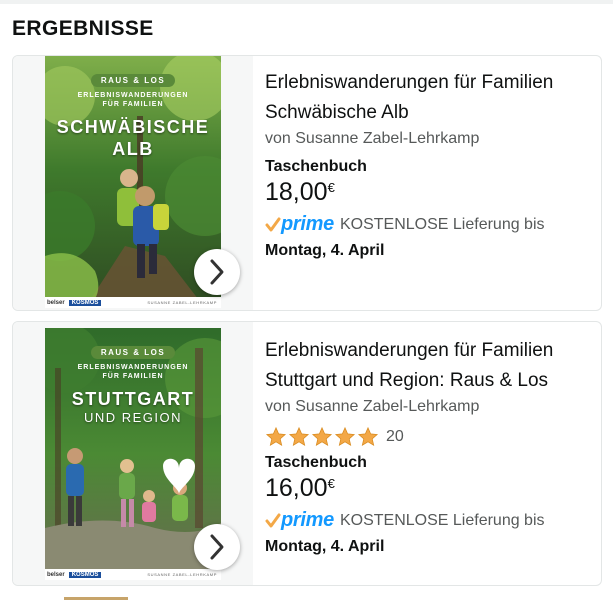 Image resolution: width=613 pixels, height=600 pixels. Describe the element at coordinates (133, 127) in the screenshot. I see `cover-title-line-1: SCHWÄBISCHE` at that location.